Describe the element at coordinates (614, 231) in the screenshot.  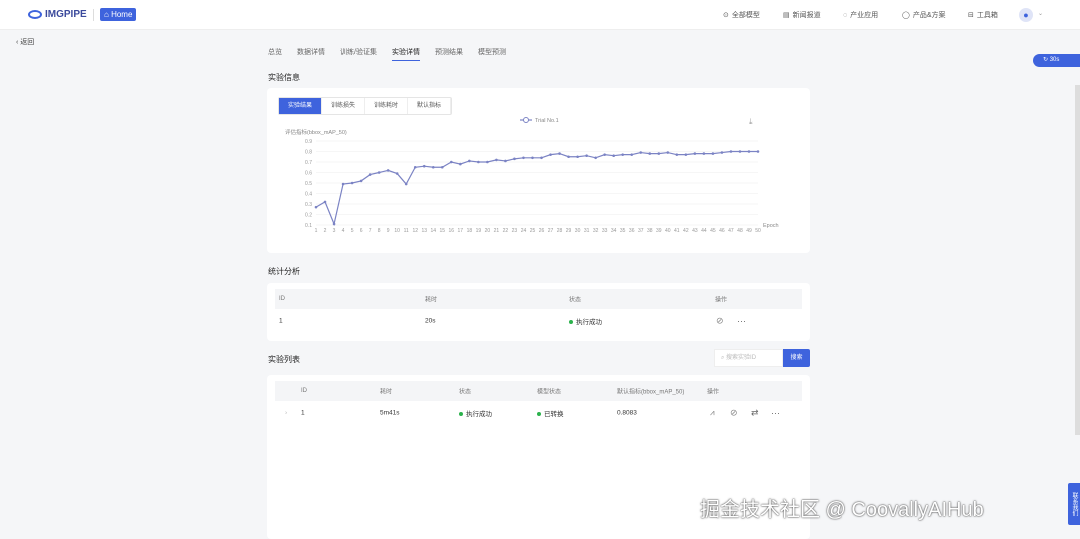
I see `x-tick-label: 34` at that location.